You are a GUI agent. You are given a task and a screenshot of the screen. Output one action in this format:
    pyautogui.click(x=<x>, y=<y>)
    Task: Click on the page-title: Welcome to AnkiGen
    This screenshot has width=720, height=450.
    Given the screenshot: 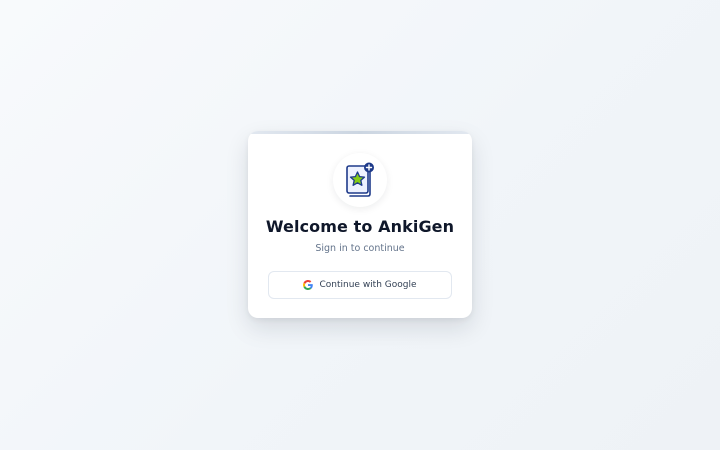 What is the action you would take?
    pyautogui.click(x=360, y=226)
    